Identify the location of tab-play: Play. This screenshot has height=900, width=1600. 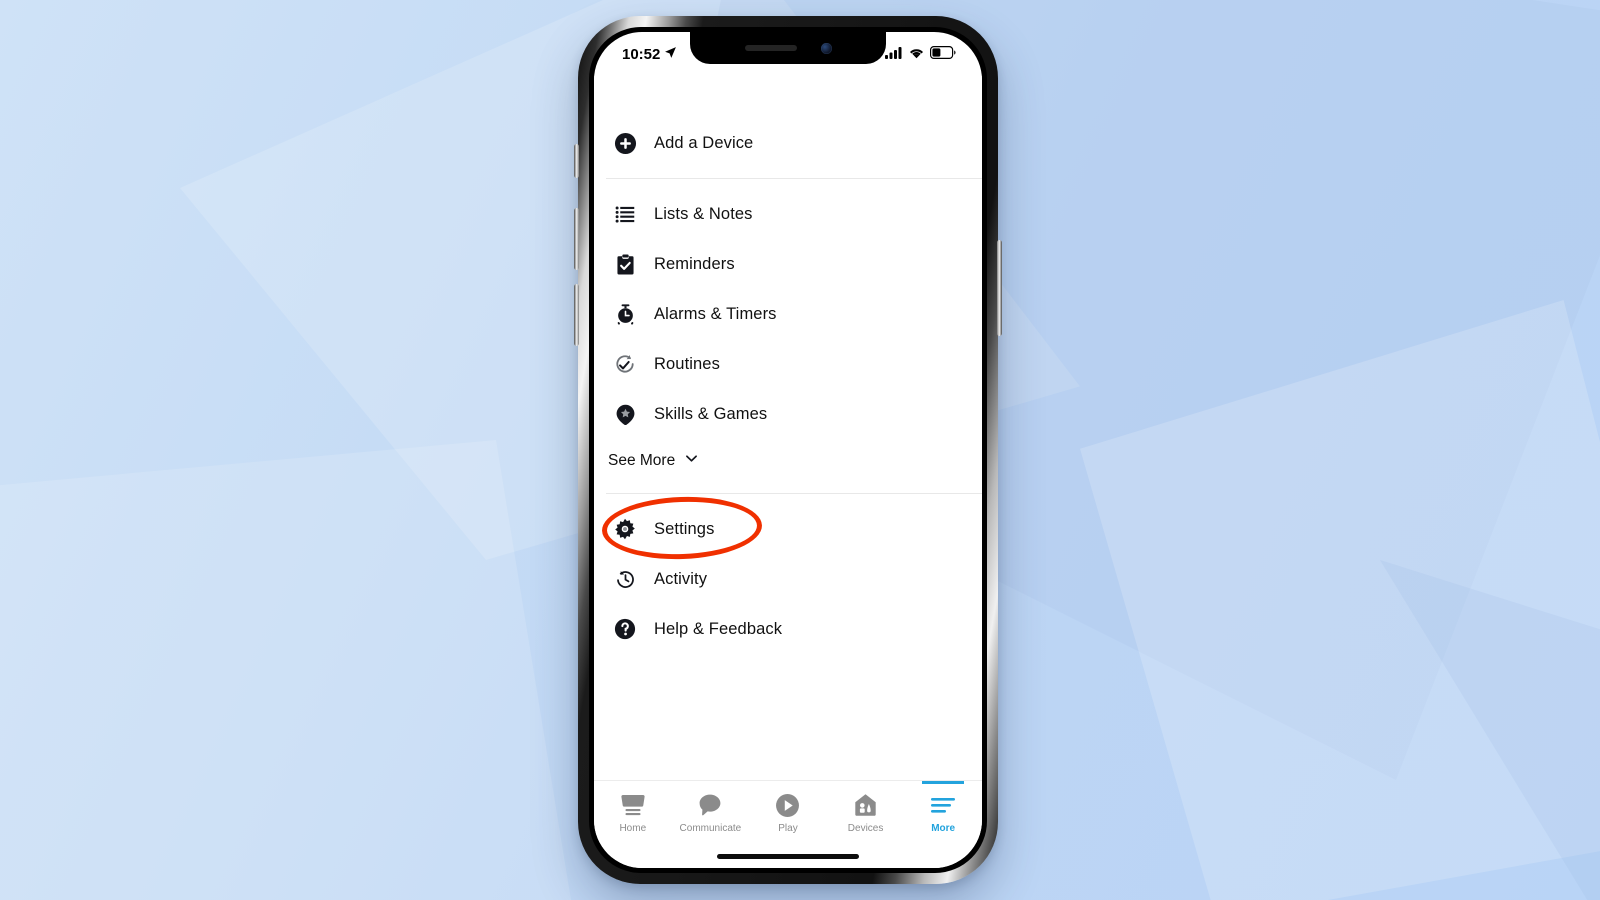
(788, 813).